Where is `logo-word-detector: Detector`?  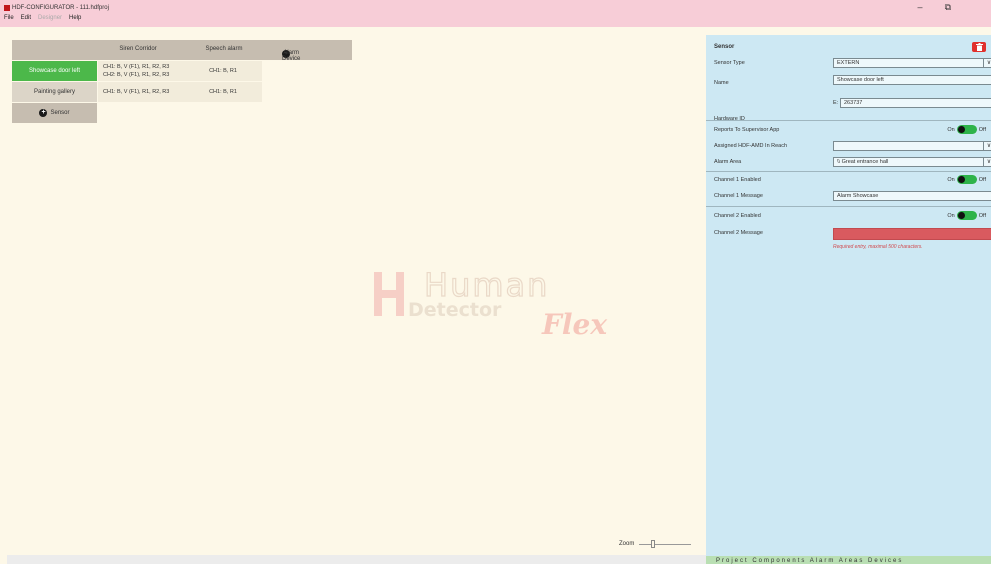 logo-word-detector: Detector is located at coordinates (455, 310).